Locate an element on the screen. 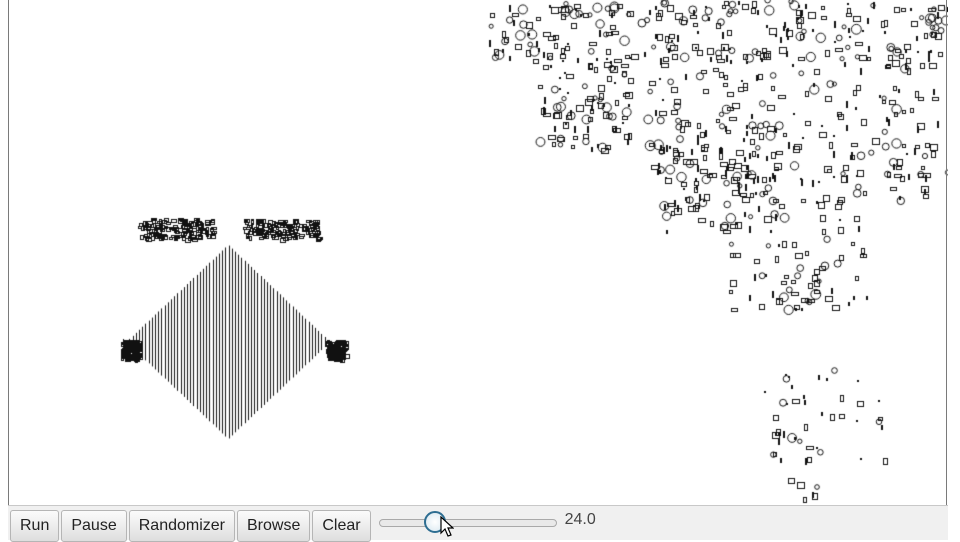 This screenshot has height=542, width=960. speed-value-label: 24.0 is located at coordinates (580, 519).